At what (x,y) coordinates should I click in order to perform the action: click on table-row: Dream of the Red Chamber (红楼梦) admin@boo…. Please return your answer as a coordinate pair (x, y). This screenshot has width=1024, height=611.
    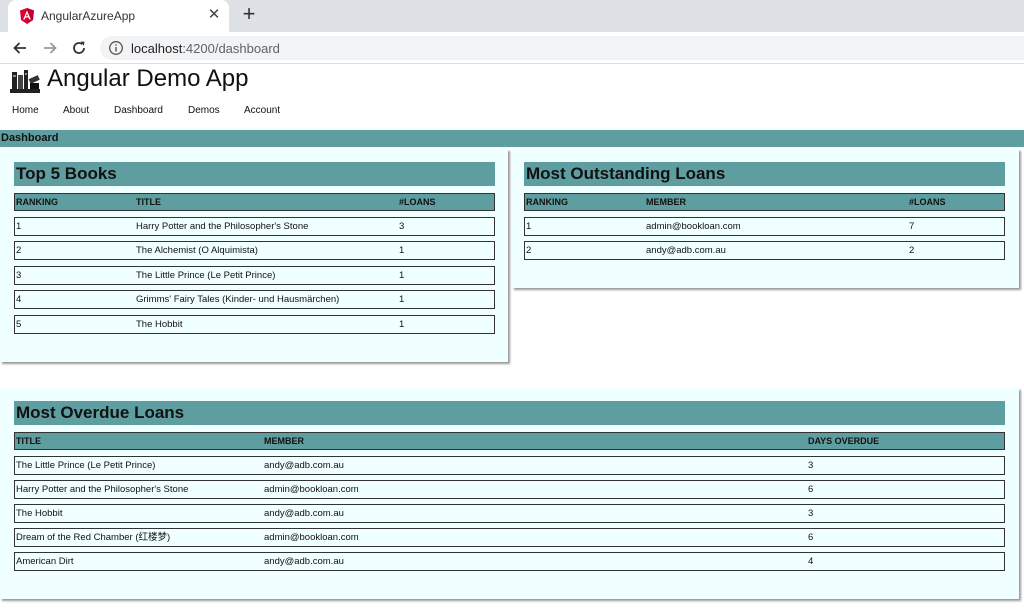
    Looking at the image, I should click on (509, 537).